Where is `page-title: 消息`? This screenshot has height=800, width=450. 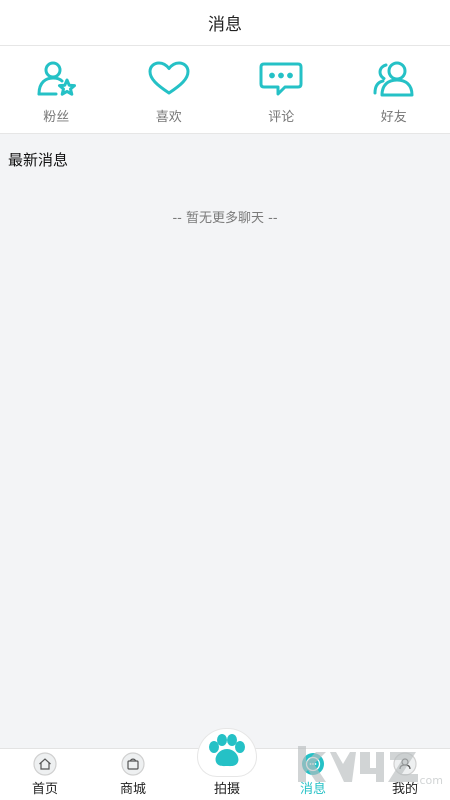
page-title: 消息 is located at coordinates (225, 25).